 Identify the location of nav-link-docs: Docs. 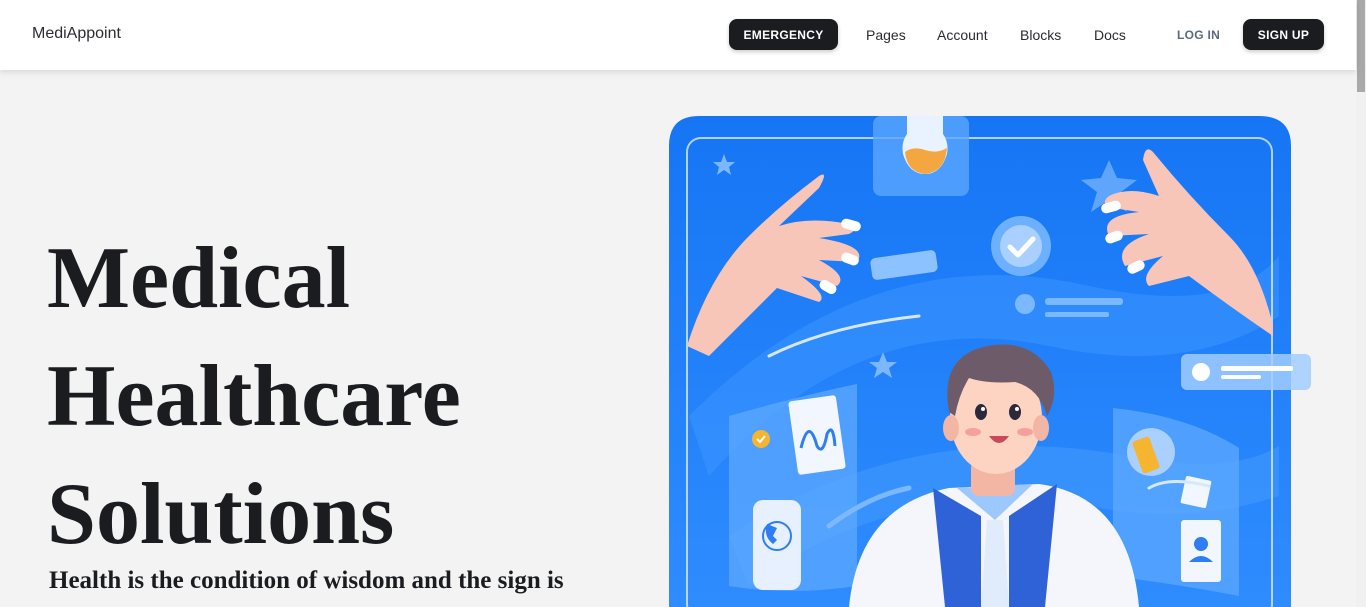
(1110, 35).